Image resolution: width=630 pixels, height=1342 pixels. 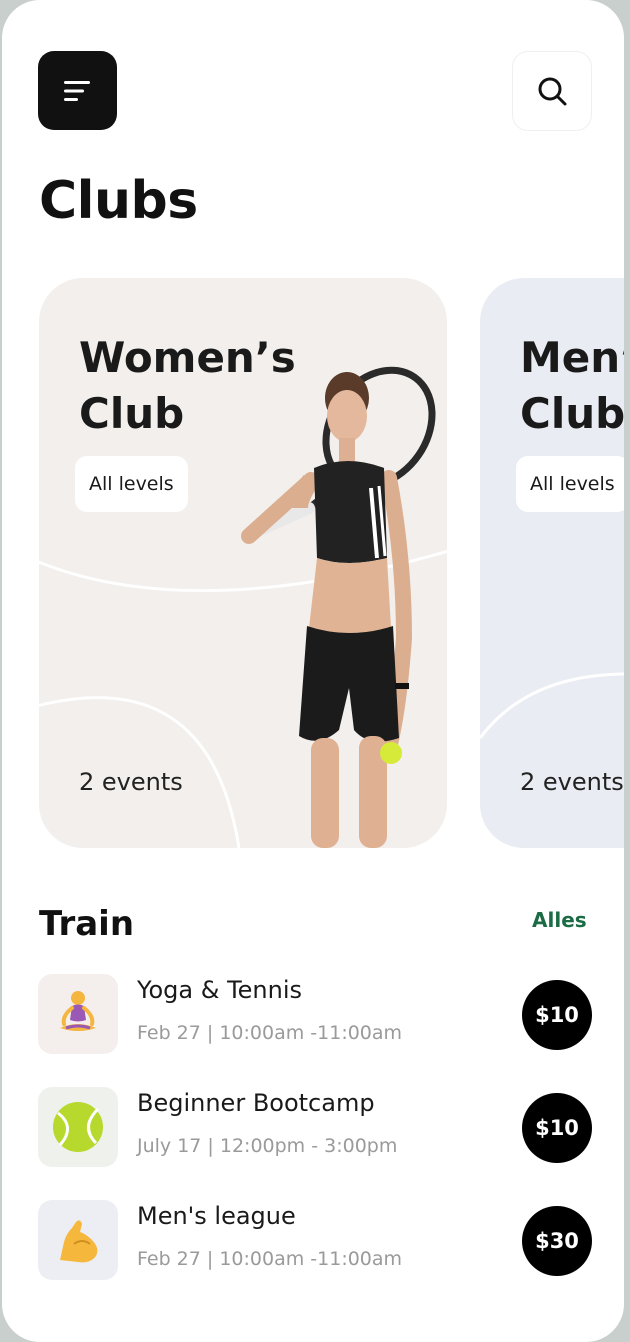 I want to click on page-title: Clubs, so click(x=118, y=201).